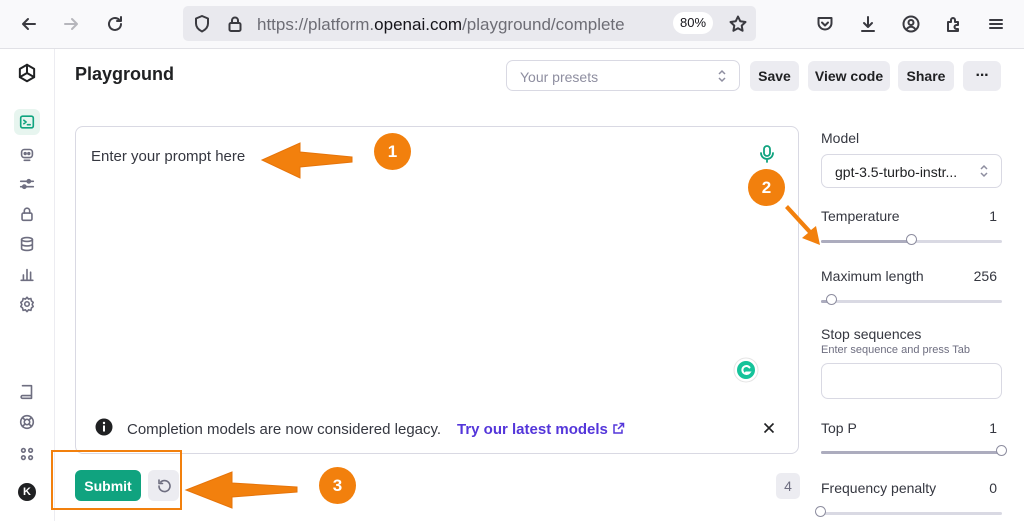 The width and height of the screenshot is (1024, 521). What do you see at coordinates (738, 24) in the screenshot?
I see `bookmark-star-icon` at bounding box center [738, 24].